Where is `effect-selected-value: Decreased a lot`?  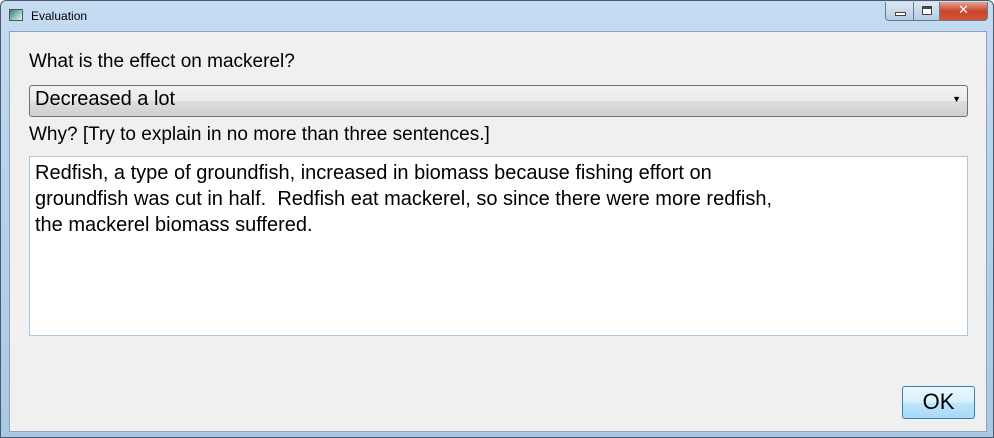
effect-selected-value: Decreased a lot is located at coordinates (105, 99).